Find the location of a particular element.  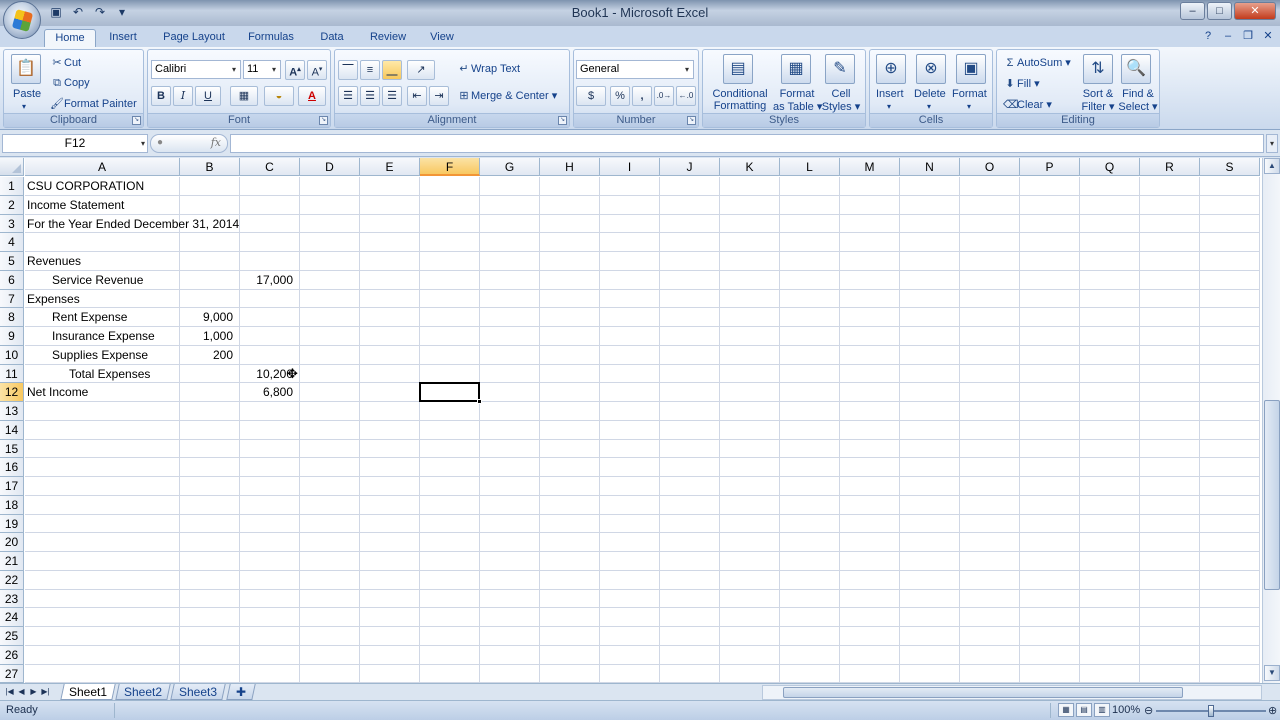

row-header-22: 22 is located at coordinates (12, 580).